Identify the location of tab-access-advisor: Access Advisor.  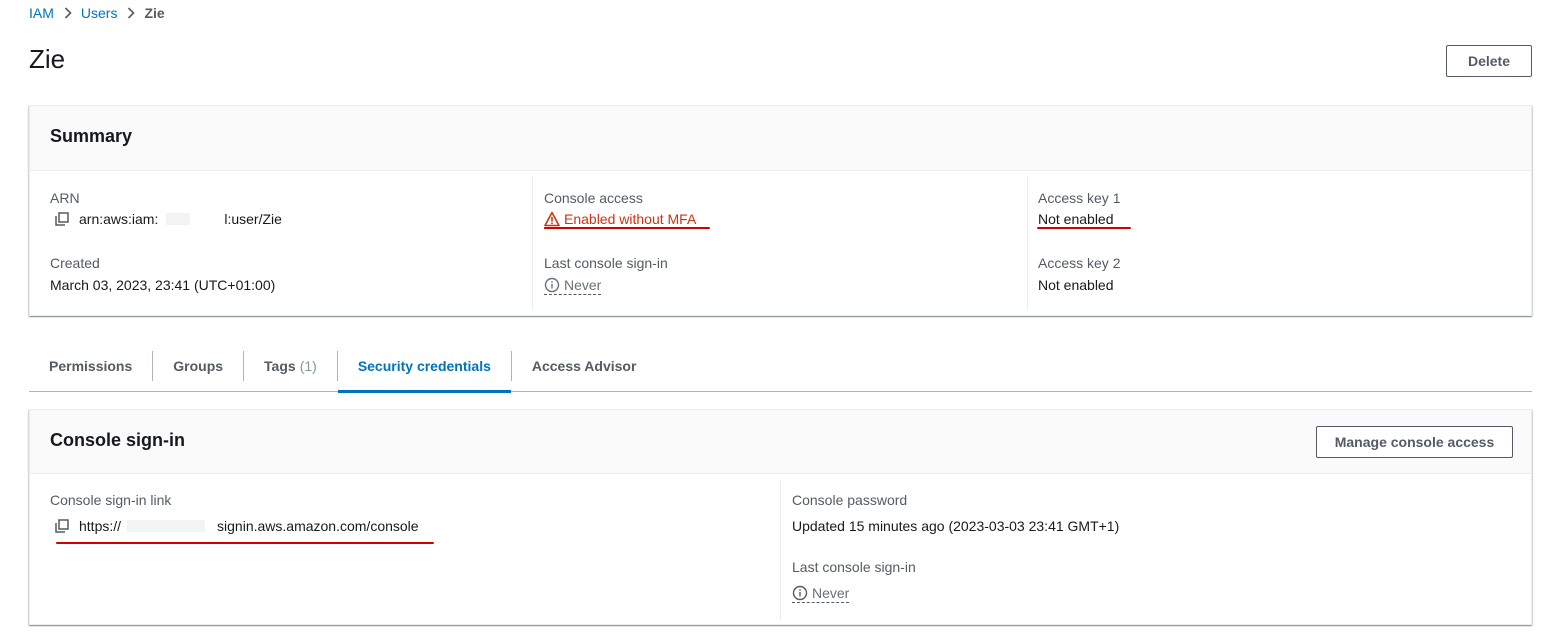
(584, 366).